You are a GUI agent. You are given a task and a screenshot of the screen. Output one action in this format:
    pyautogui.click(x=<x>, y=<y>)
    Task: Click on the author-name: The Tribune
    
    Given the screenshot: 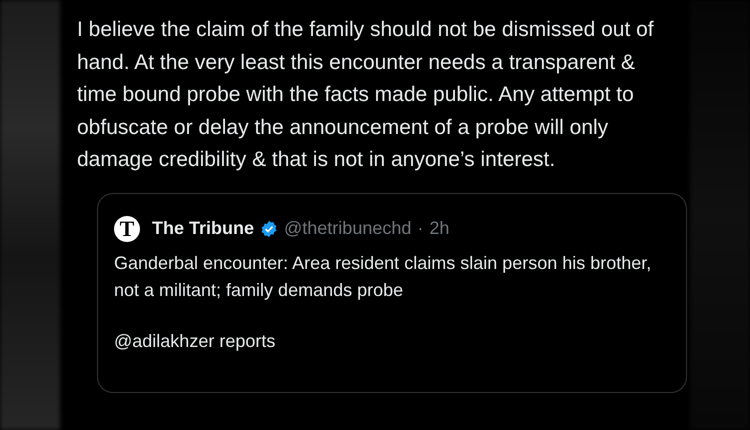 What is the action you would take?
    pyautogui.click(x=203, y=228)
    